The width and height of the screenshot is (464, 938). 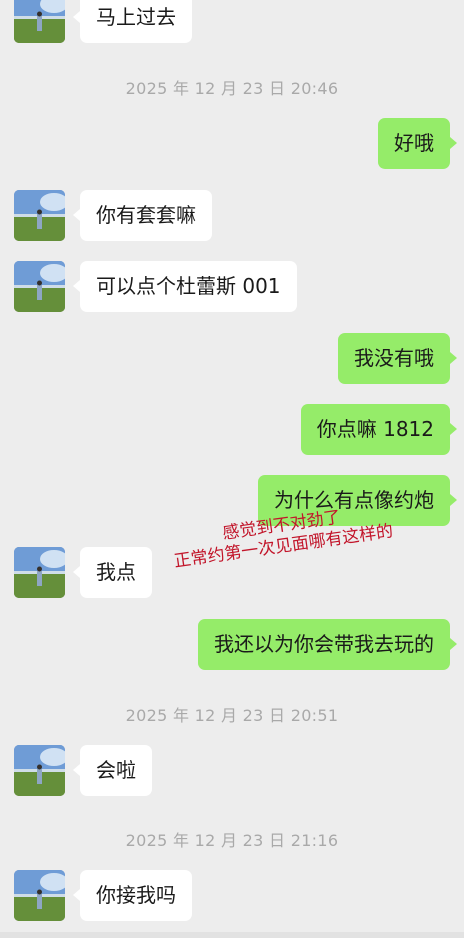 I want to click on incoming-message-bubble: 你有套套嘛, so click(x=142, y=215).